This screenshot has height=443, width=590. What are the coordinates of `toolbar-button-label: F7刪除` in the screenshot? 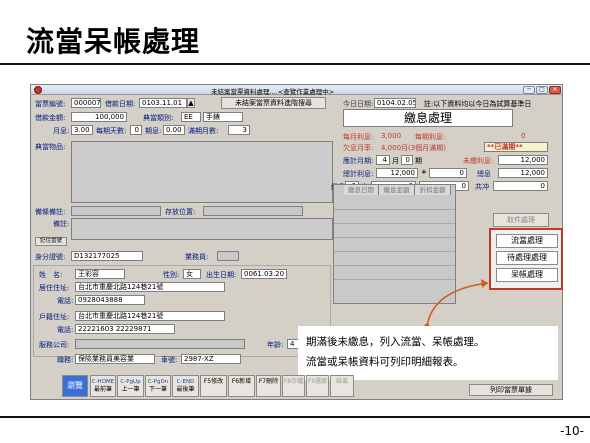 It's located at (268, 381).